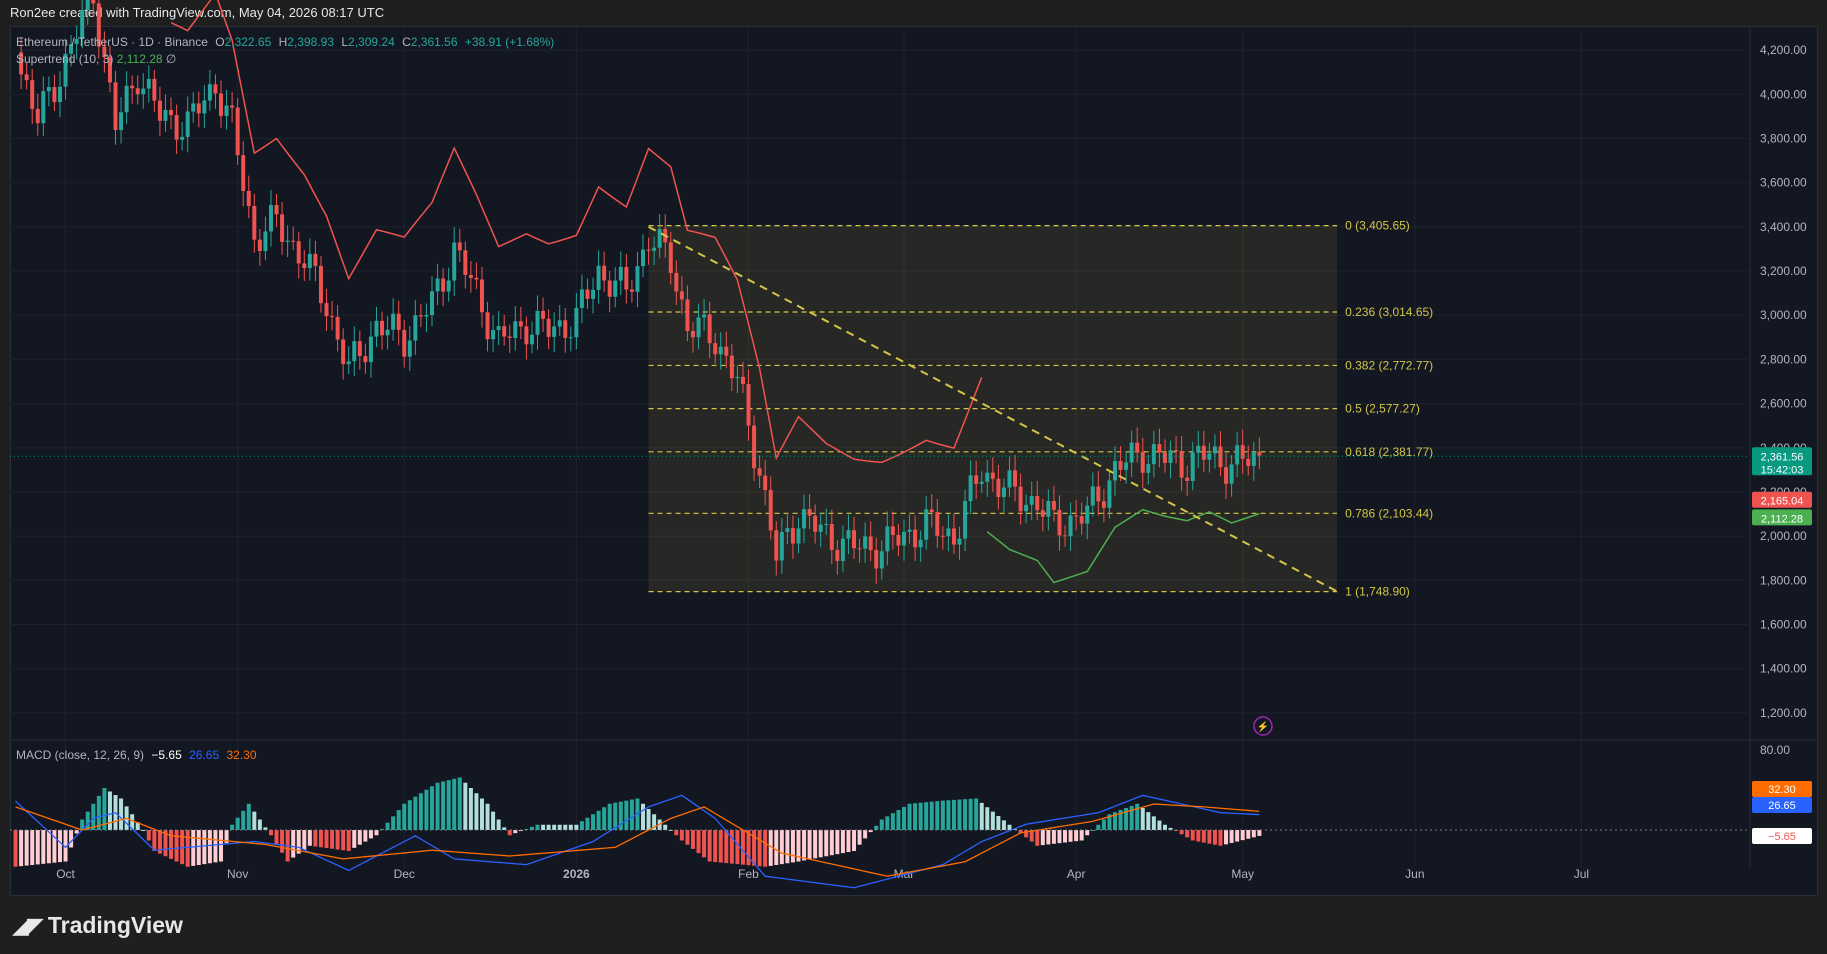 This screenshot has height=954, width=1827. I want to click on close-value: 2,361.56, so click(434, 42).